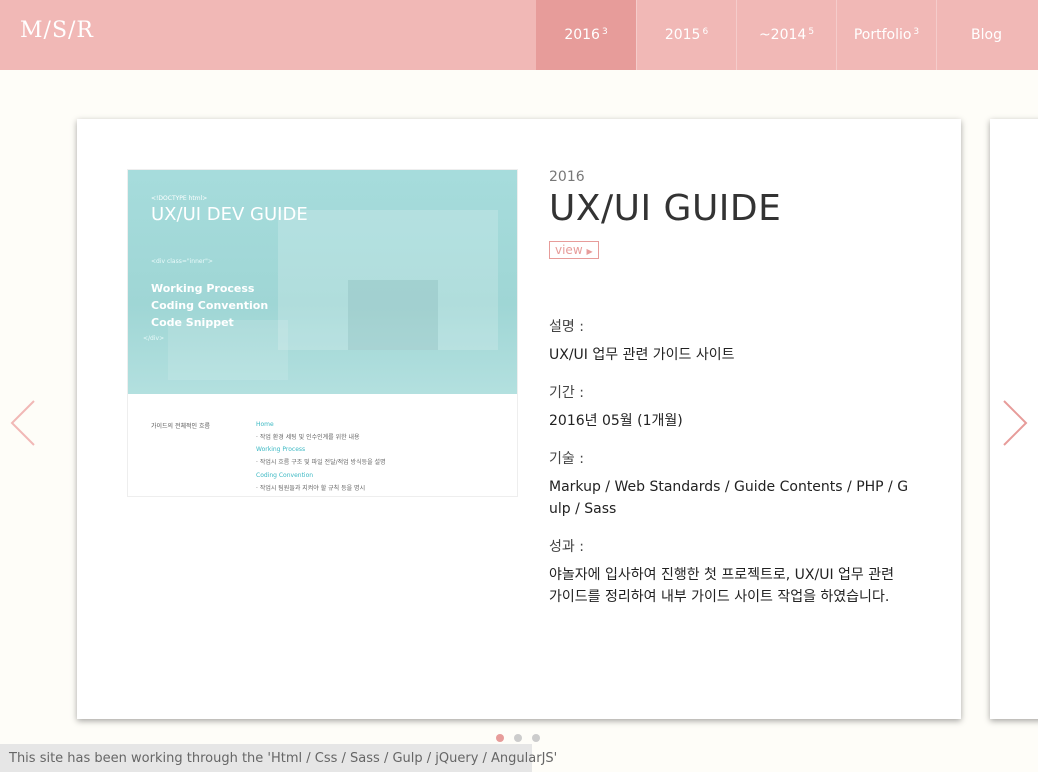 This screenshot has height=772, width=1038. Describe the element at coordinates (682, 35) in the screenshot. I see `nav-item-label: 2015` at that location.